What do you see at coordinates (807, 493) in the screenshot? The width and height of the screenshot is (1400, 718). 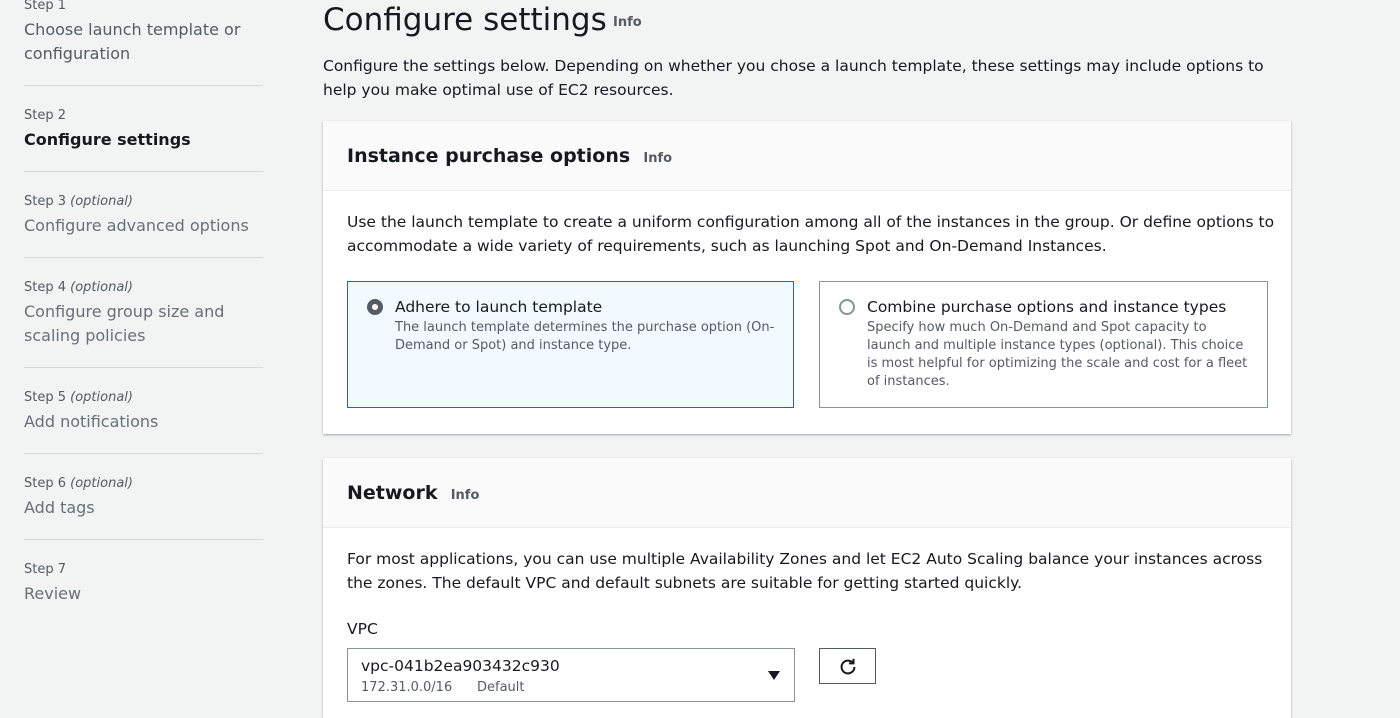 I see `network-header: Network Info` at bounding box center [807, 493].